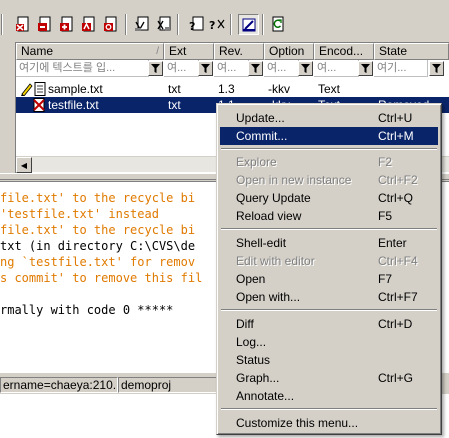 Image resolution: width=449 pixels, height=438 pixels. Describe the element at coordinates (278, 24) in the screenshot. I see `refresh-icon` at that location.